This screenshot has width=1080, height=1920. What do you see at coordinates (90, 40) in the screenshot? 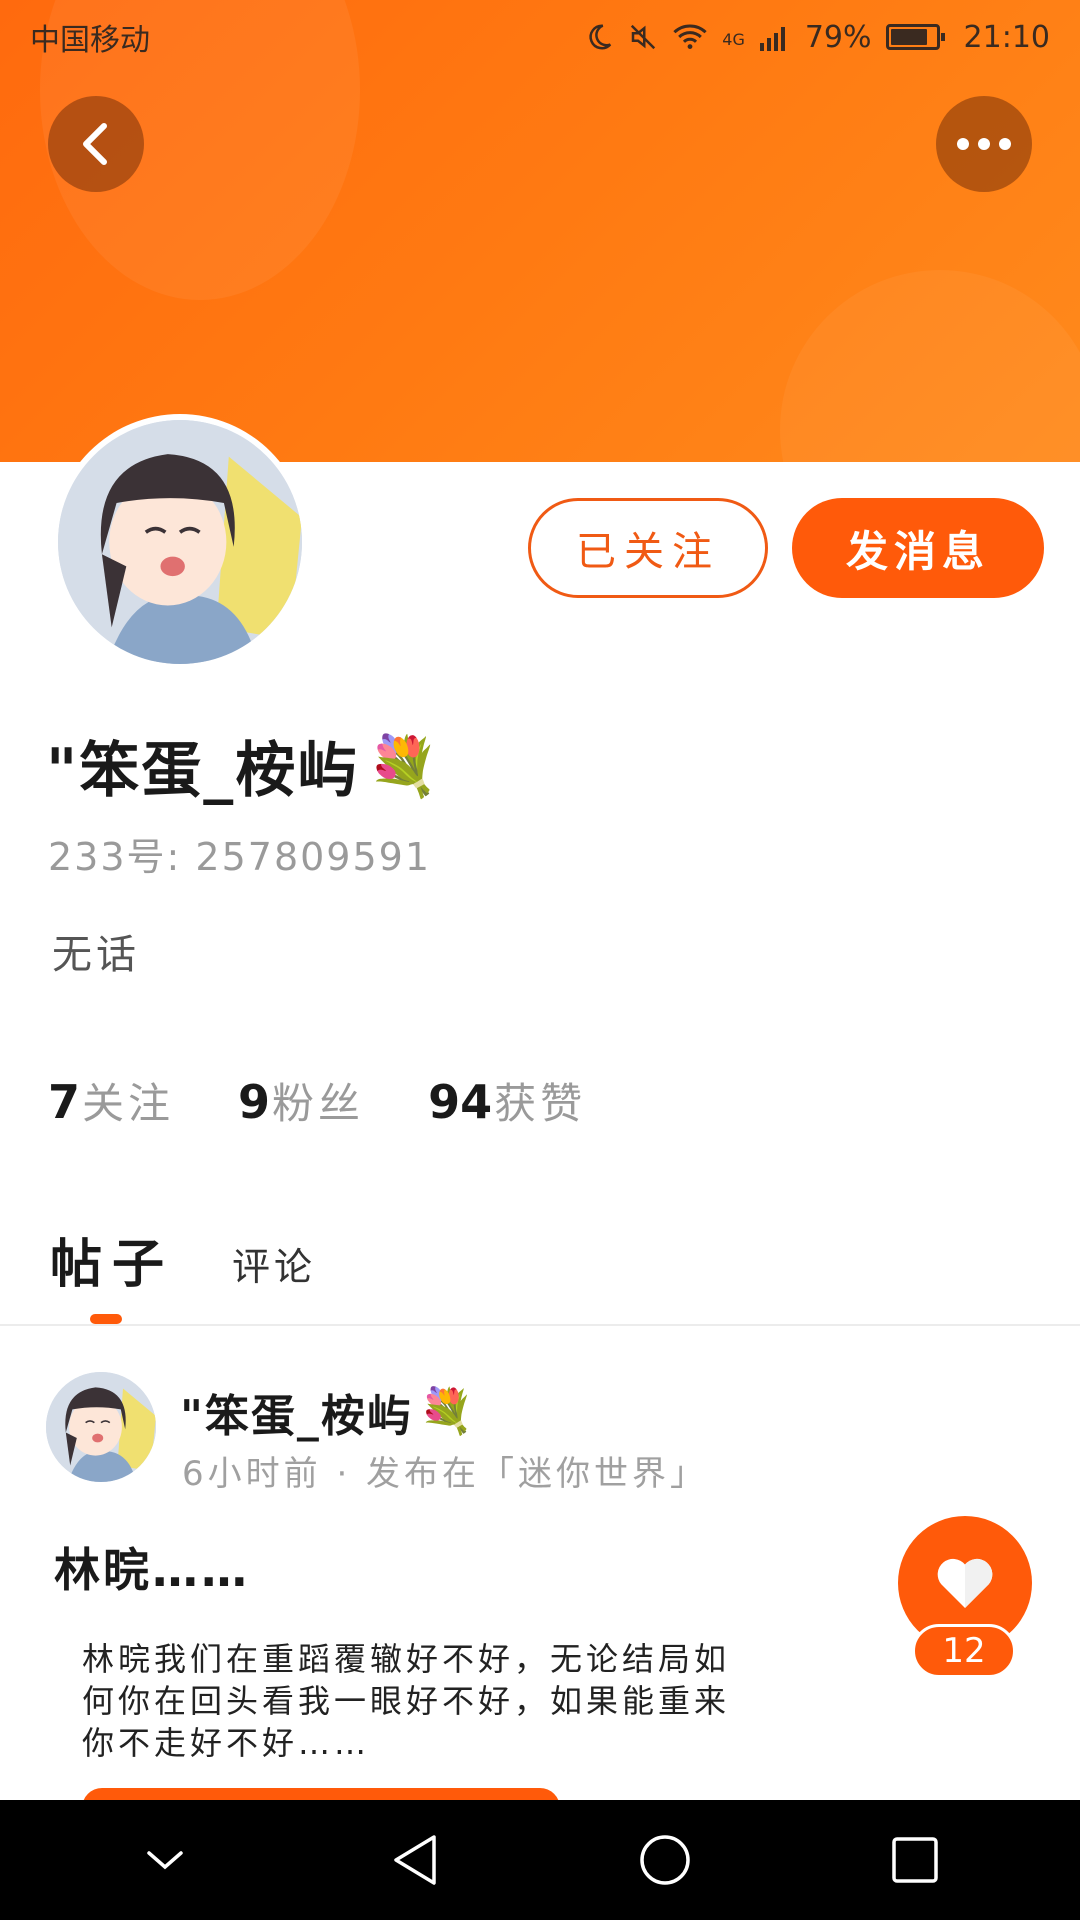
I see `carrier-label: 中国移动` at bounding box center [90, 40].